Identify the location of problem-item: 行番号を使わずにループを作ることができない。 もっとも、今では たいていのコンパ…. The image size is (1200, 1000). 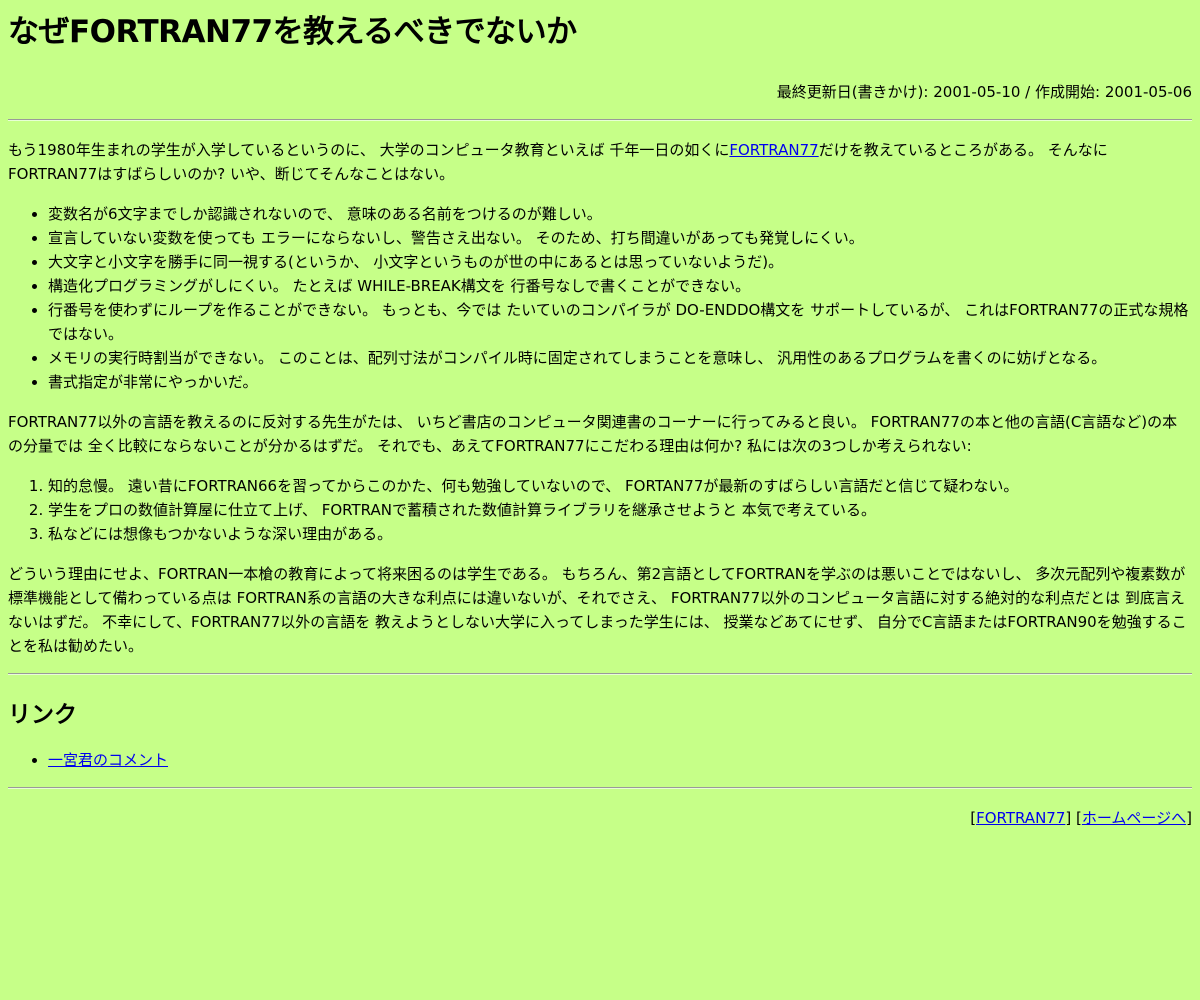
(620, 322).